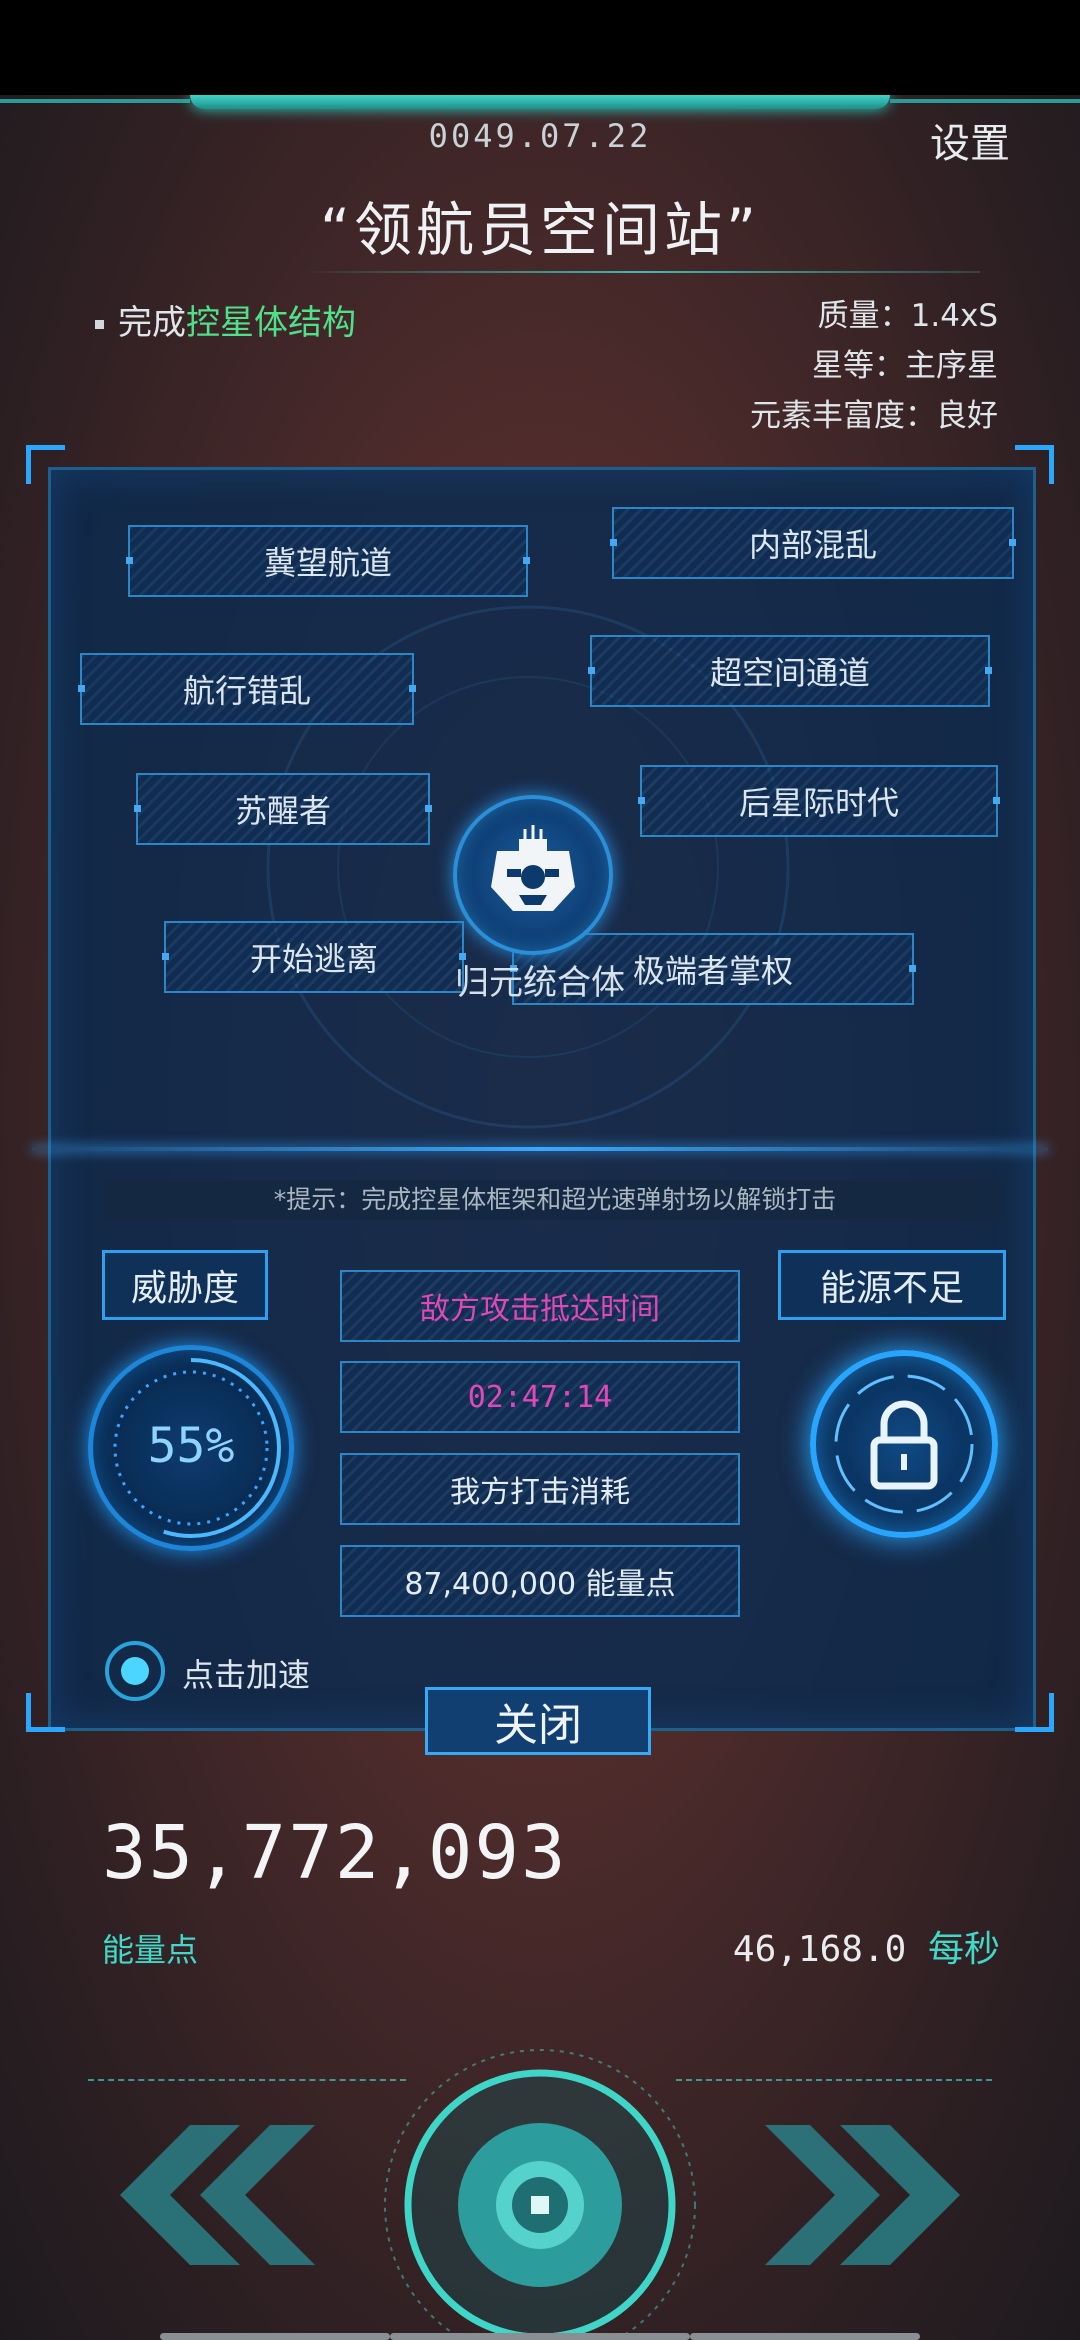  Describe the element at coordinates (640, 272) in the screenshot. I see `title-underline` at that location.